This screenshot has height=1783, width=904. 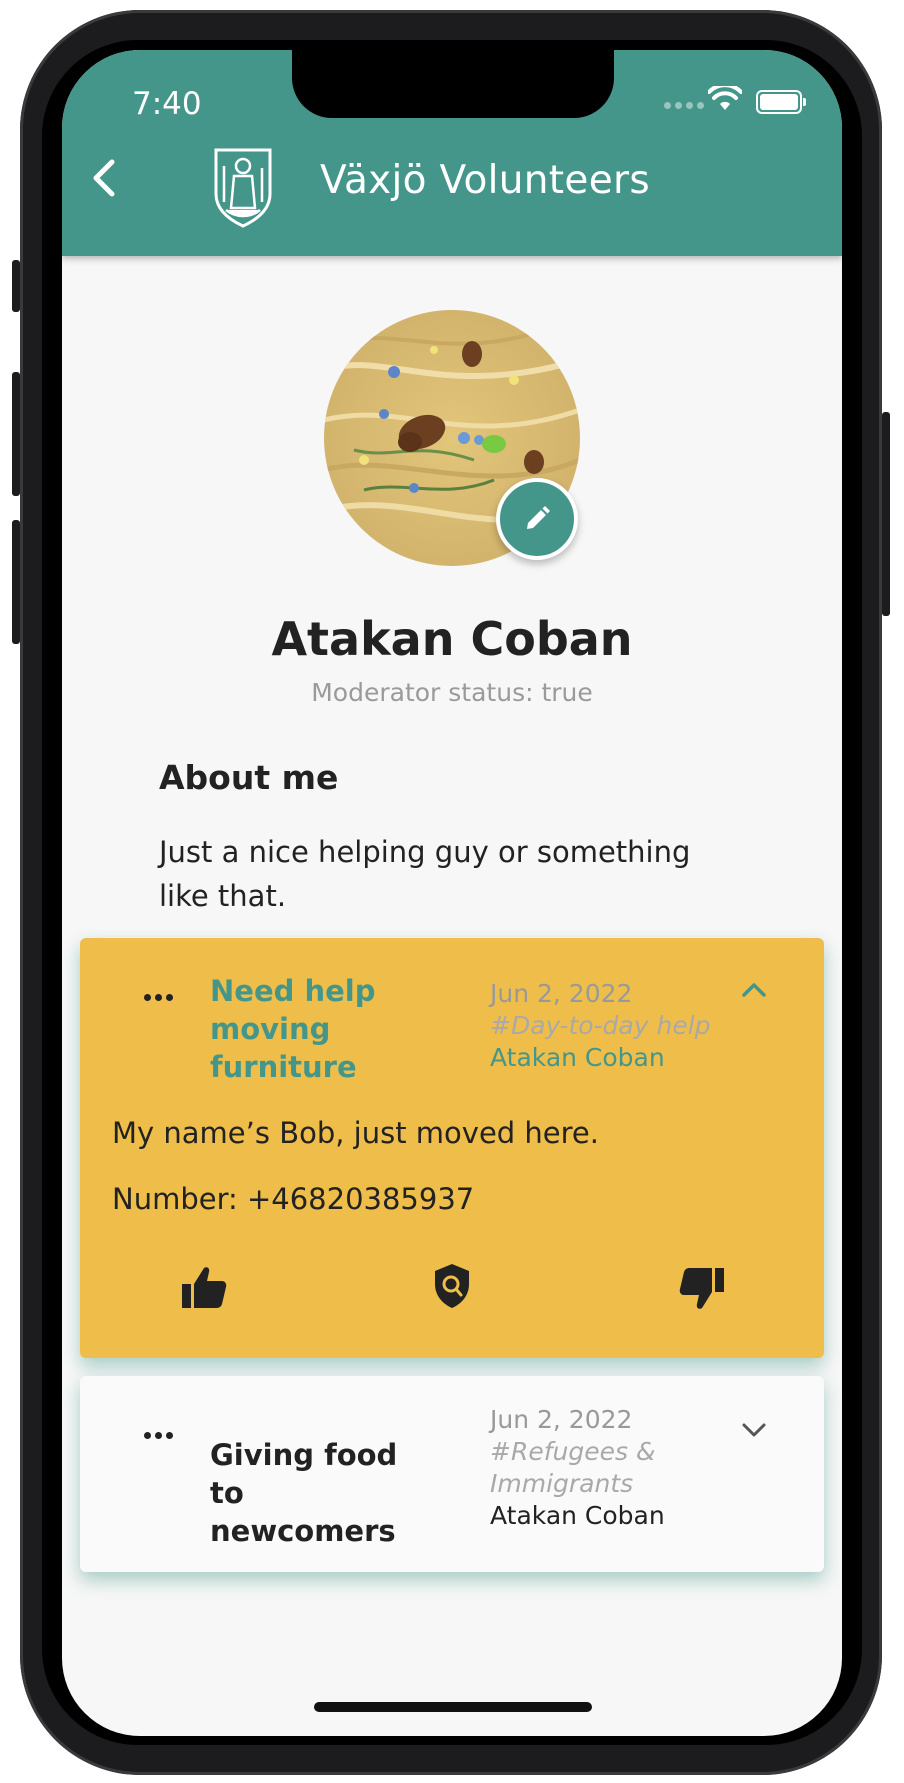 I want to click on back-arrow-icon, so click(x=106, y=178).